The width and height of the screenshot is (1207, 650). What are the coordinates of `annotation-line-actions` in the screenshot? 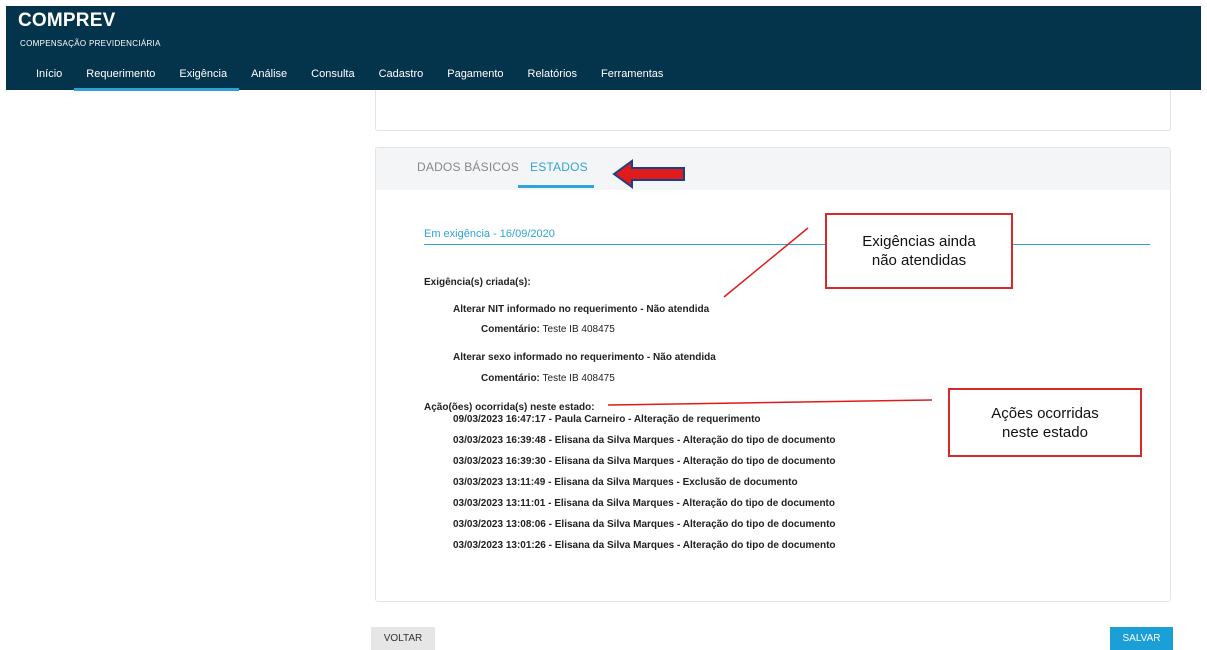 It's located at (770, 402).